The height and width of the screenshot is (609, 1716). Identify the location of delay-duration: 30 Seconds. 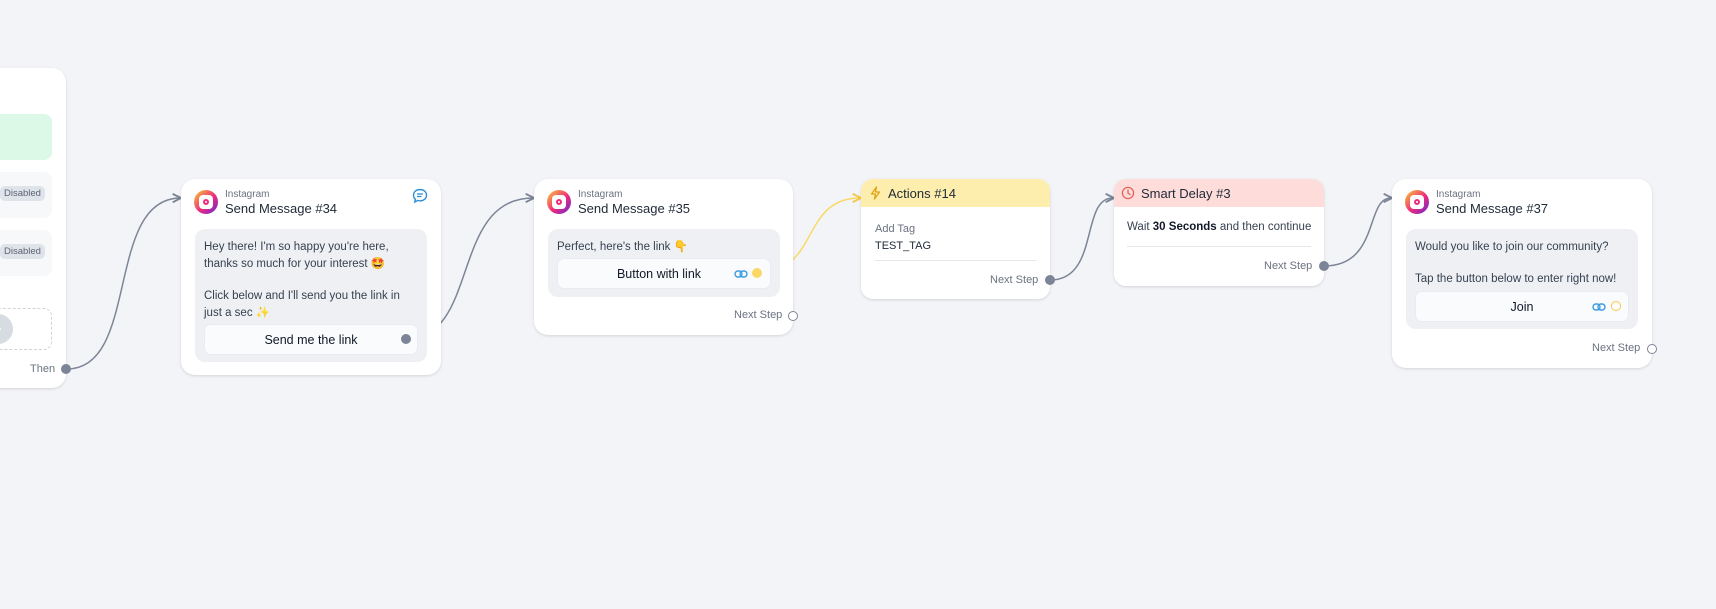
(1184, 227).